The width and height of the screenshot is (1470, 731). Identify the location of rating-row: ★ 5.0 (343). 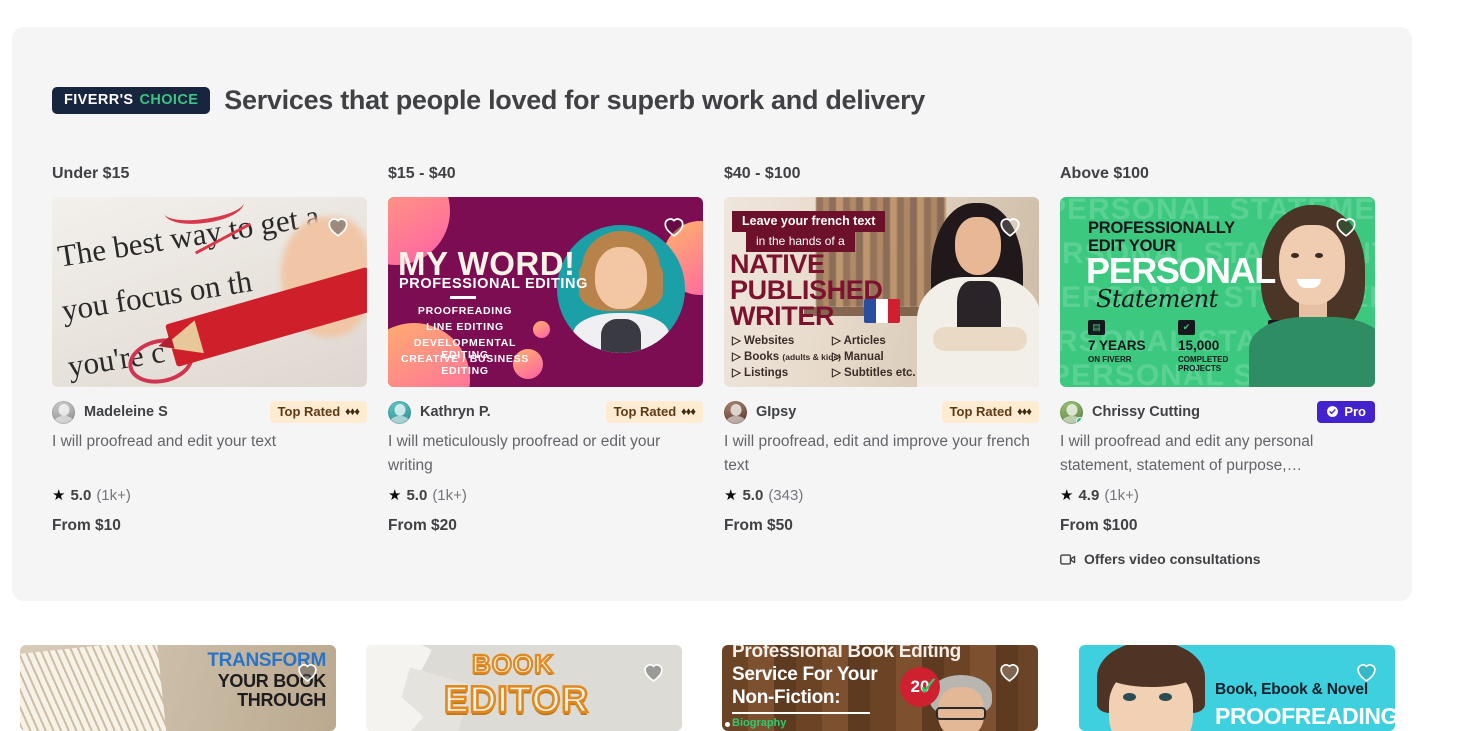
(881, 495).